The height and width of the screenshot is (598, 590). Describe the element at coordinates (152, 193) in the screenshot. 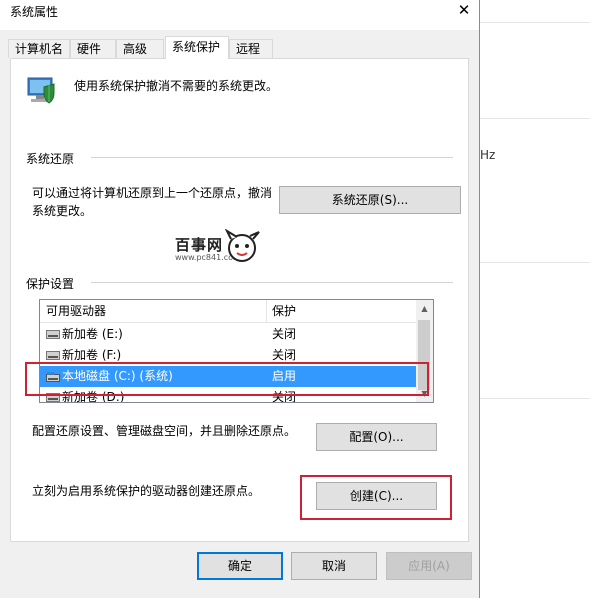

I see `restore-description-line1: 可以通过将计算机还原到上一个还原点，撤消` at that location.